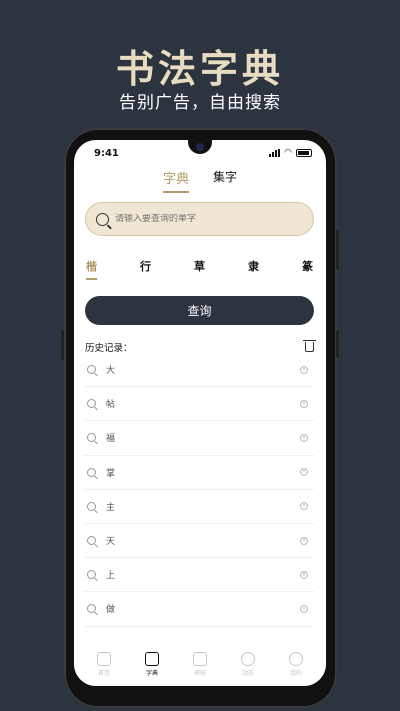 The image size is (400, 711). What do you see at coordinates (199, 370) in the screenshot?
I see `history-item: 大 ×` at bounding box center [199, 370].